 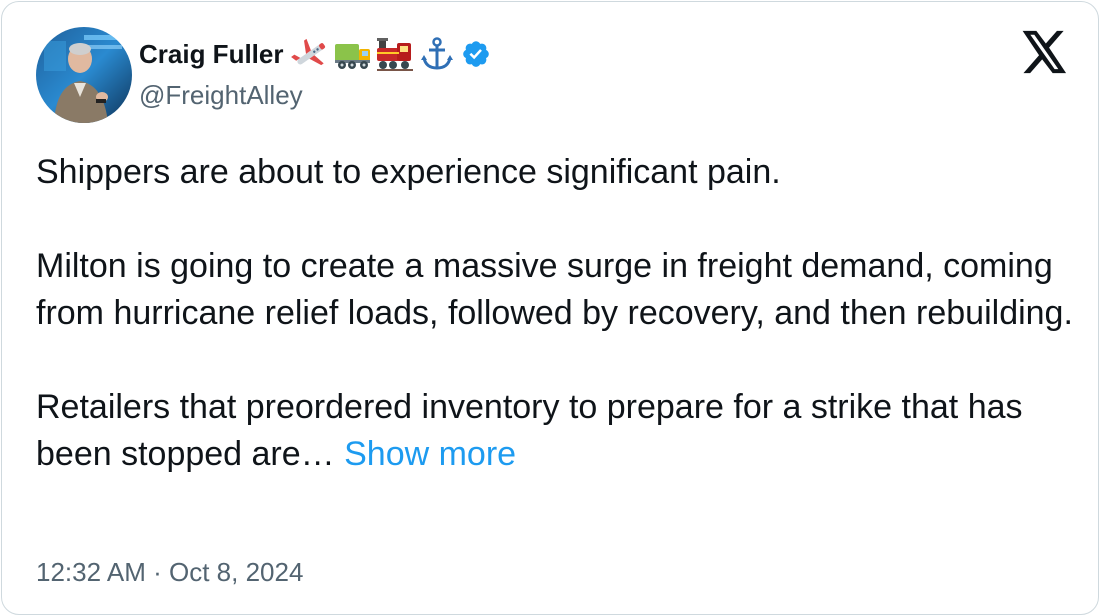 I want to click on tweet-date: Oct 8, 2024, so click(x=236, y=572).